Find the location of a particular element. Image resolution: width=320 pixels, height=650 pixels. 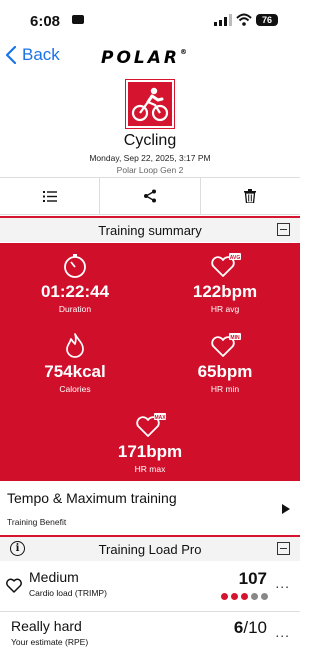

card-icon is located at coordinates (78, 19).